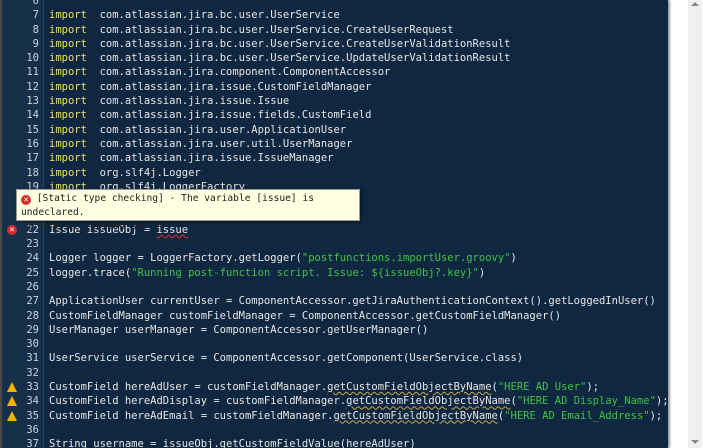  Describe the element at coordinates (35, 15) in the screenshot. I see `line-number: 7` at that location.